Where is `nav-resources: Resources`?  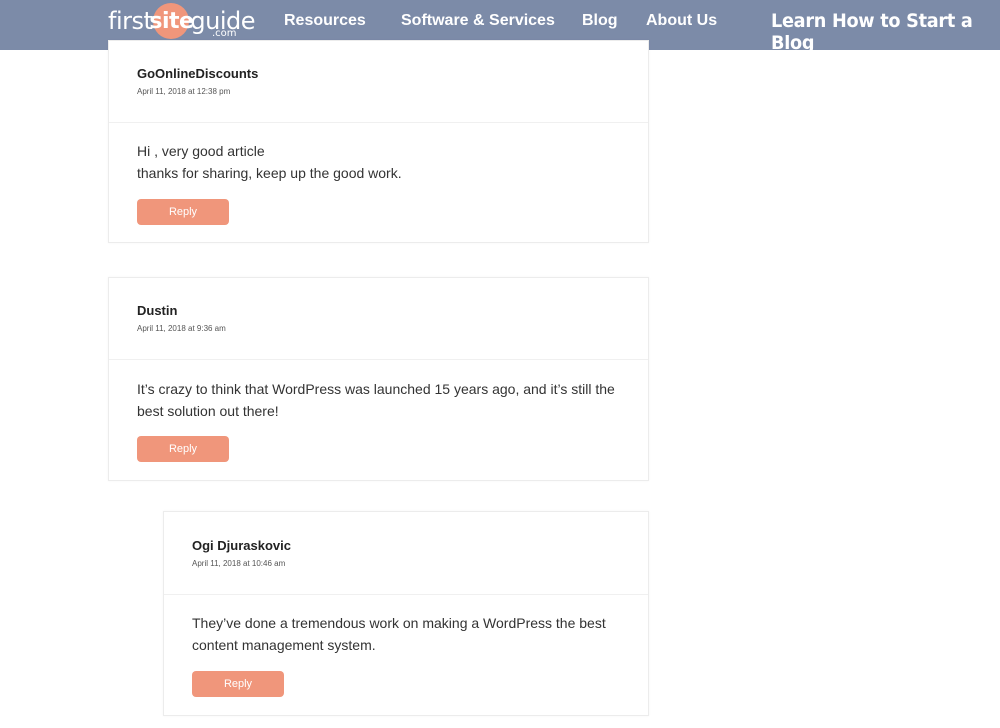
nav-resources: Resources is located at coordinates (325, 21).